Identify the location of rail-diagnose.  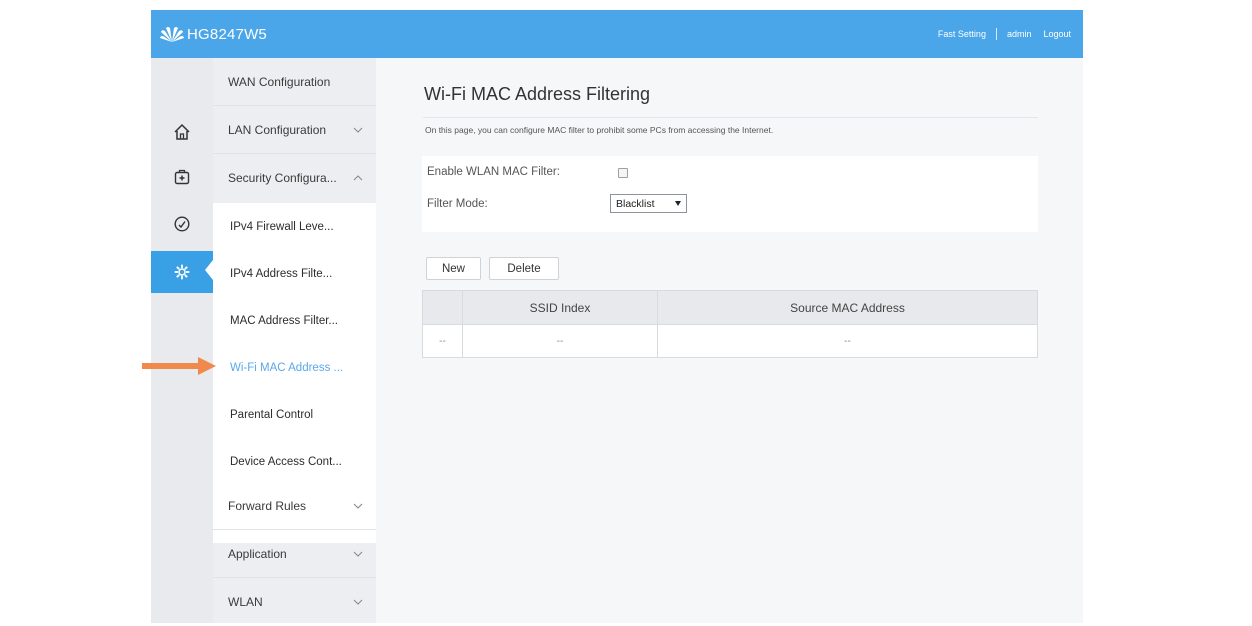
(182, 177).